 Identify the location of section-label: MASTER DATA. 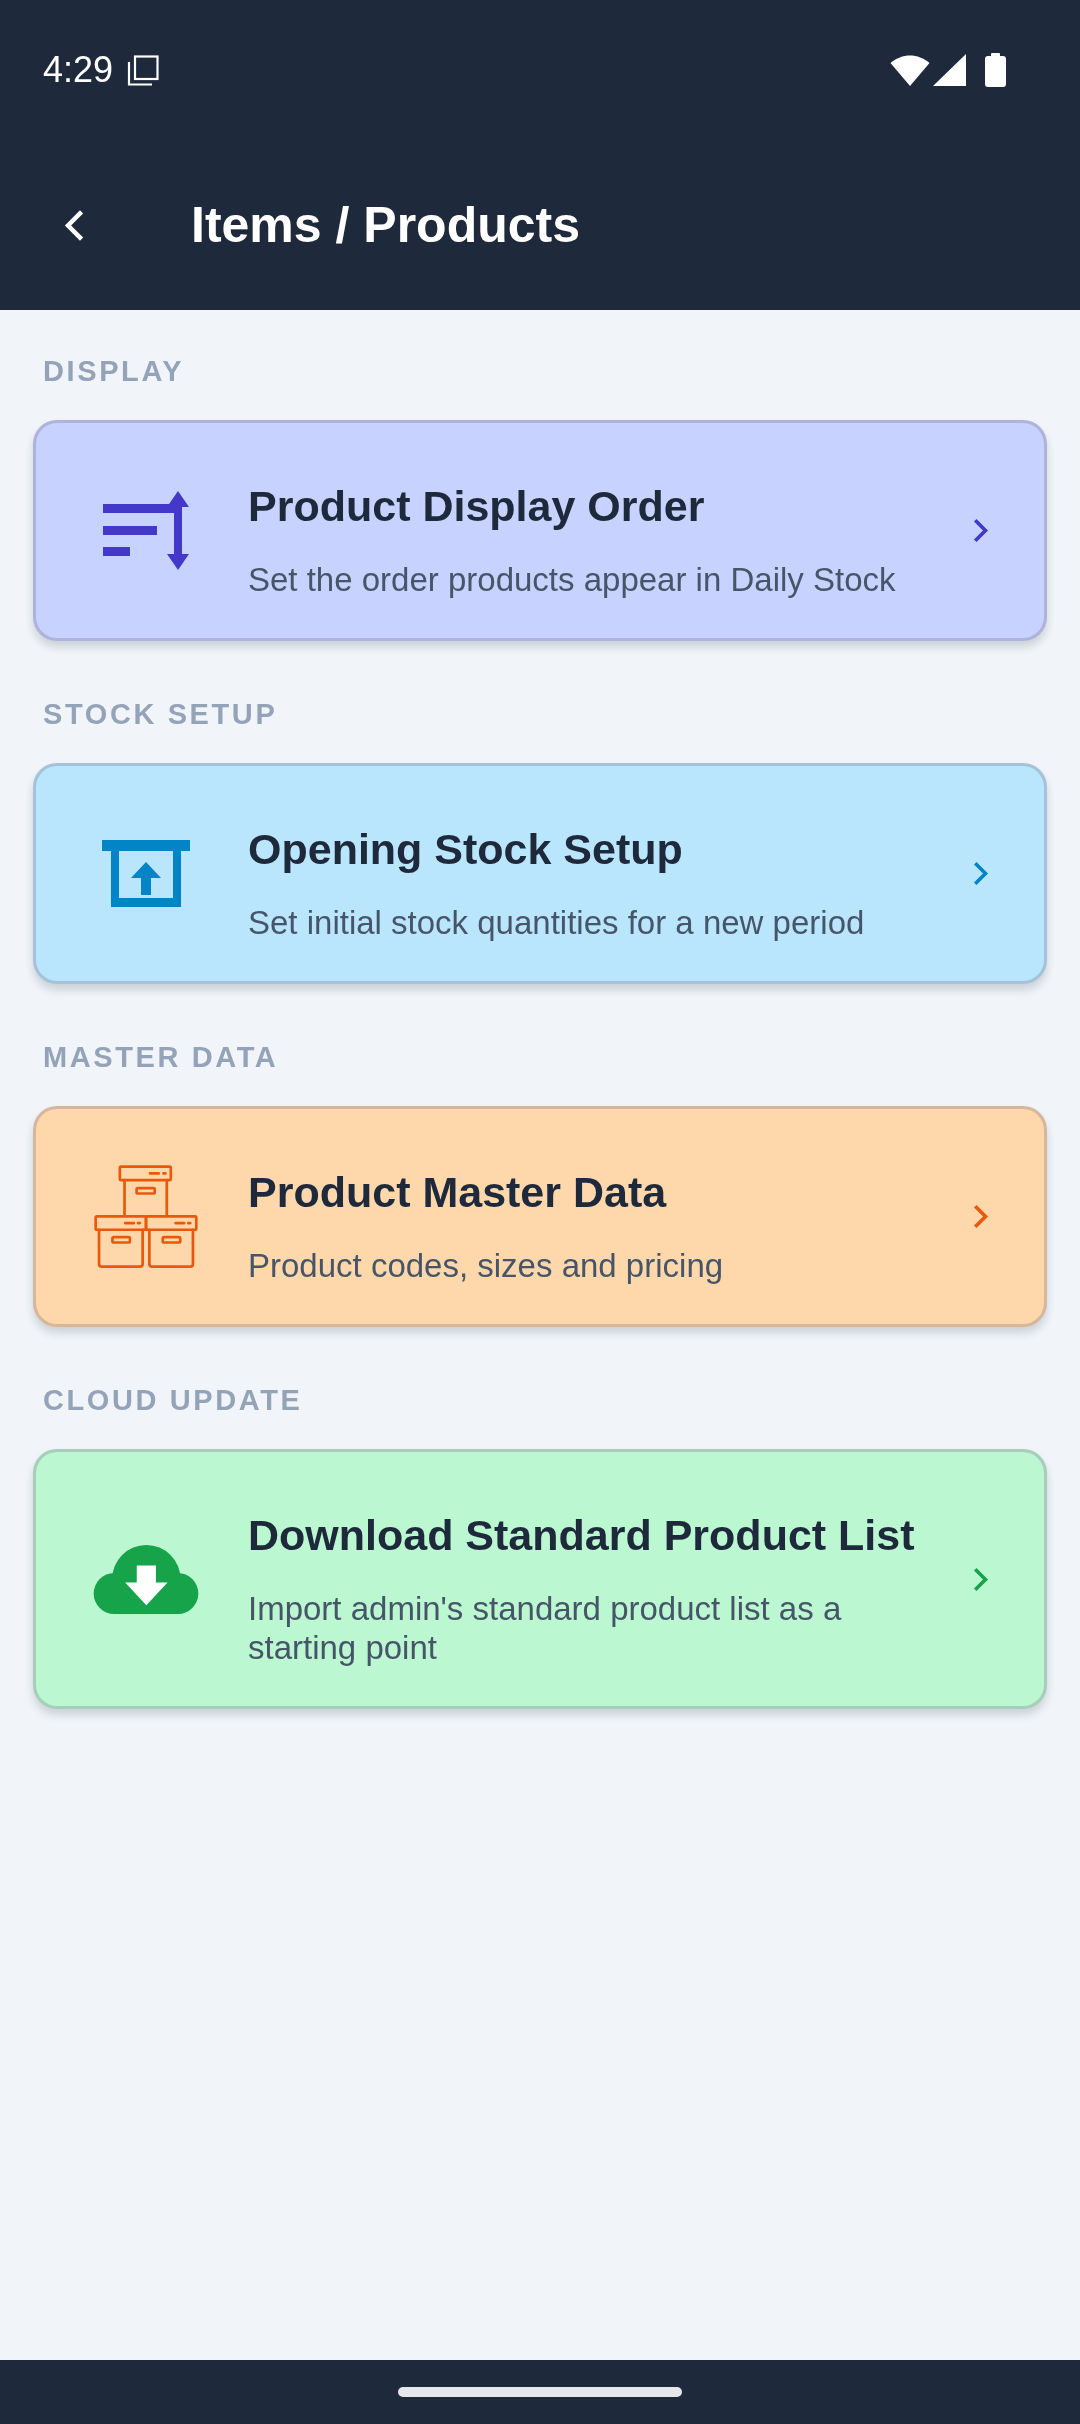
(160, 1057).